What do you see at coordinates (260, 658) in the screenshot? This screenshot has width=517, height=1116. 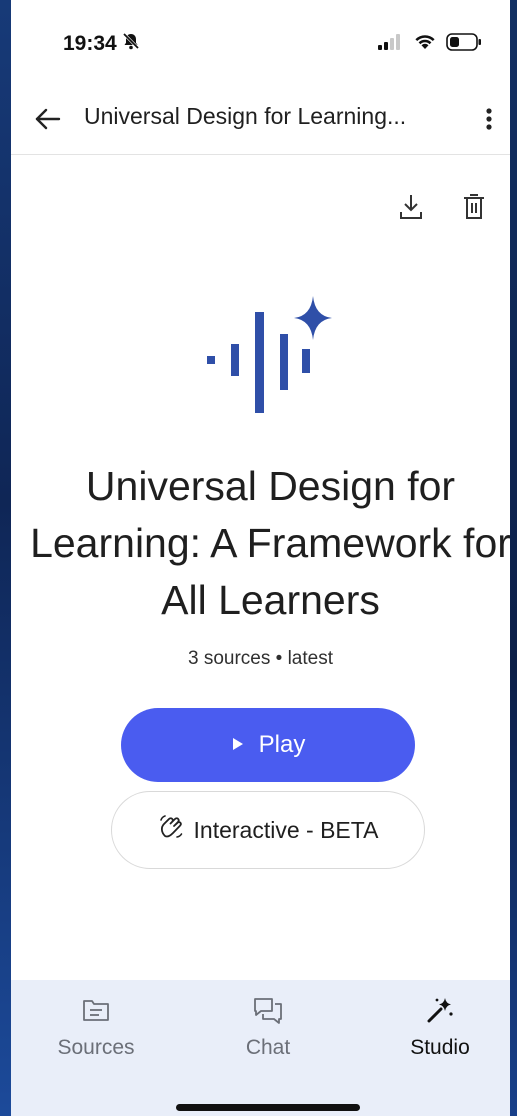 I see `audio-overview-meta: 3 sources • latest` at bounding box center [260, 658].